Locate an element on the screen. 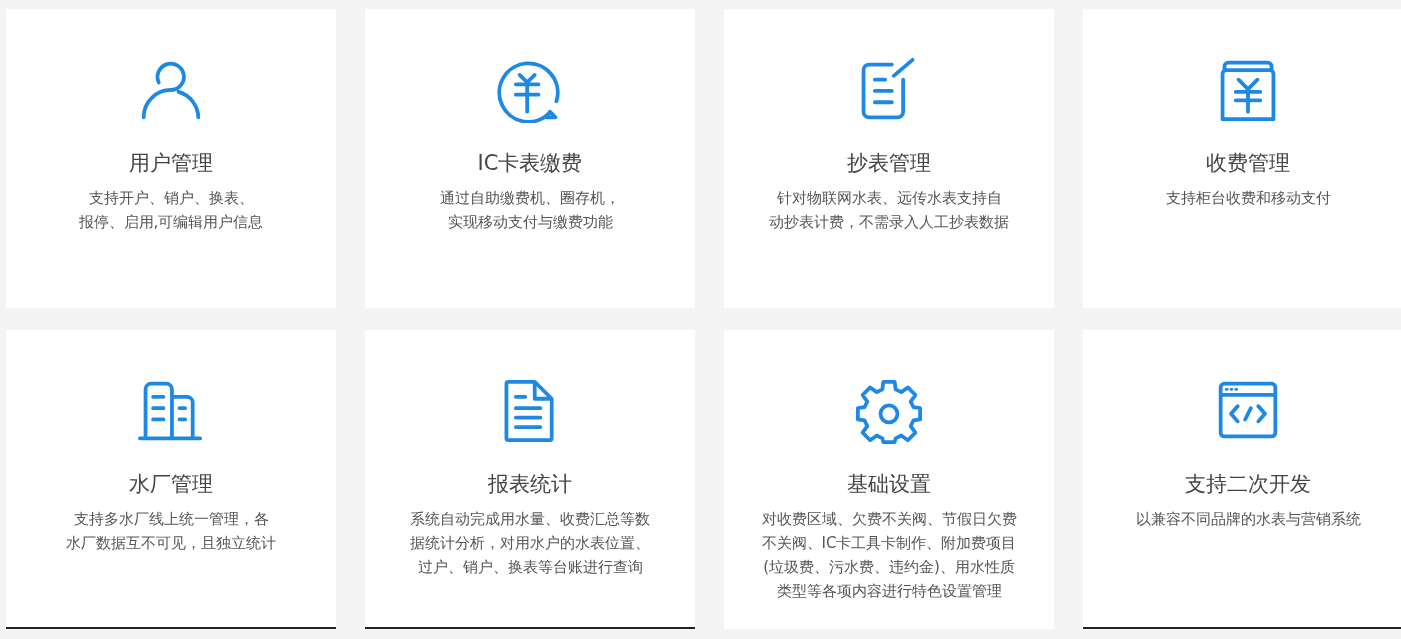 Image resolution: width=1401 pixels, height=639 pixels. card-title: 基础设置 is located at coordinates (889, 484).